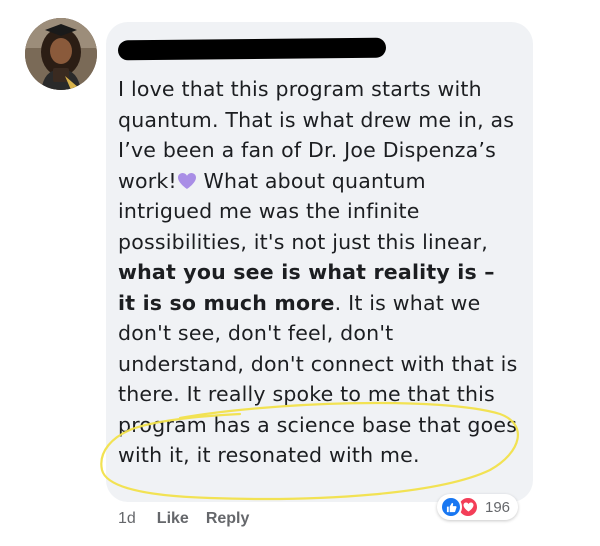  What do you see at coordinates (127, 519) in the screenshot?
I see `comment-timestamp: 1d` at bounding box center [127, 519].